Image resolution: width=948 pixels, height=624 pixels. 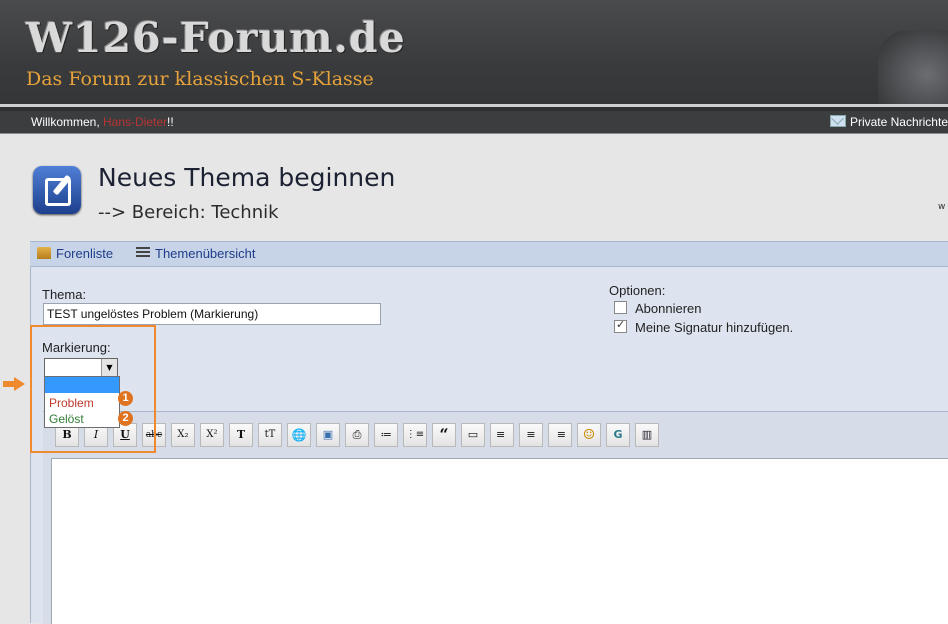 What do you see at coordinates (647, 435) in the screenshot?
I see `video-button: ▥` at bounding box center [647, 435].